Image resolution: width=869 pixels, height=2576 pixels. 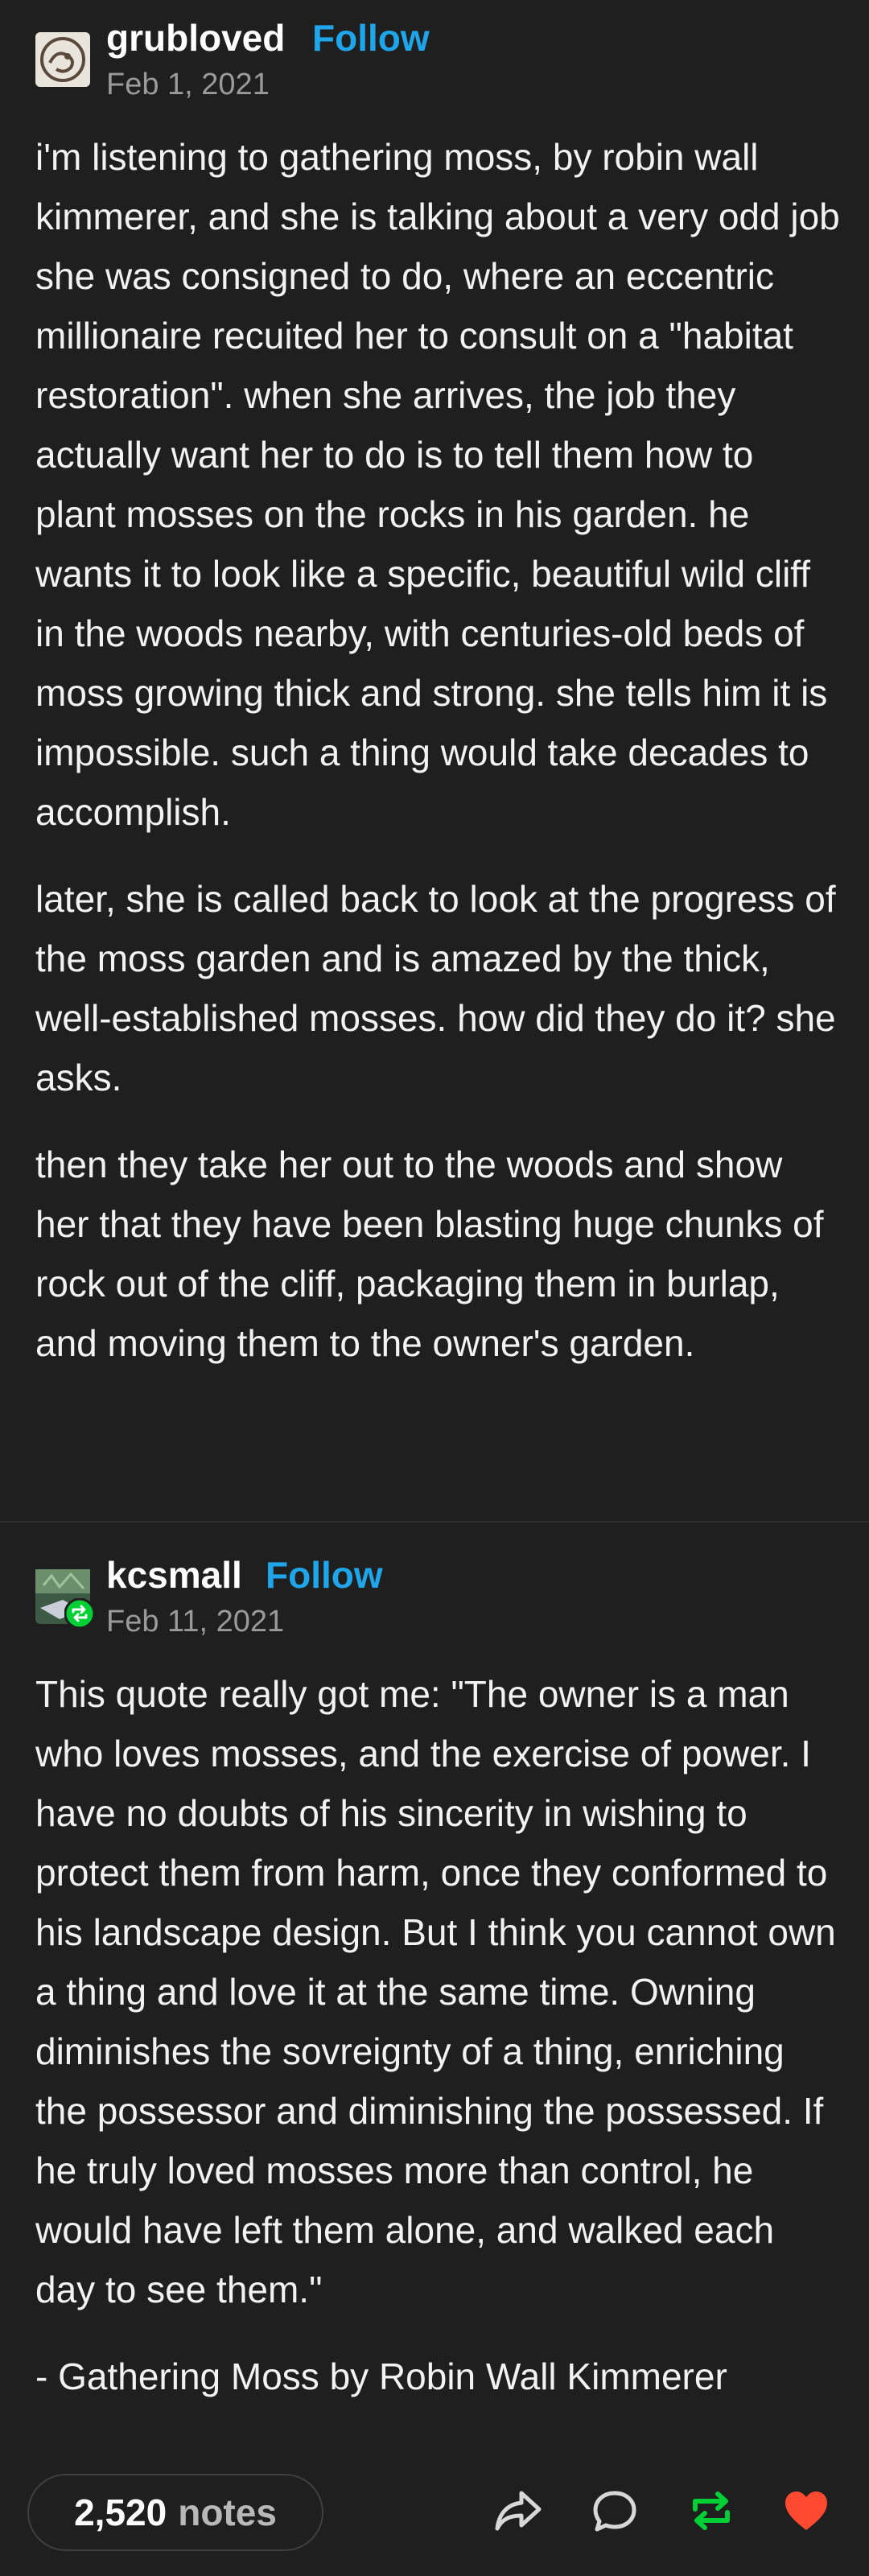 I want to click on post-footer: 2,520 notes, so click(x=434, y=2512).